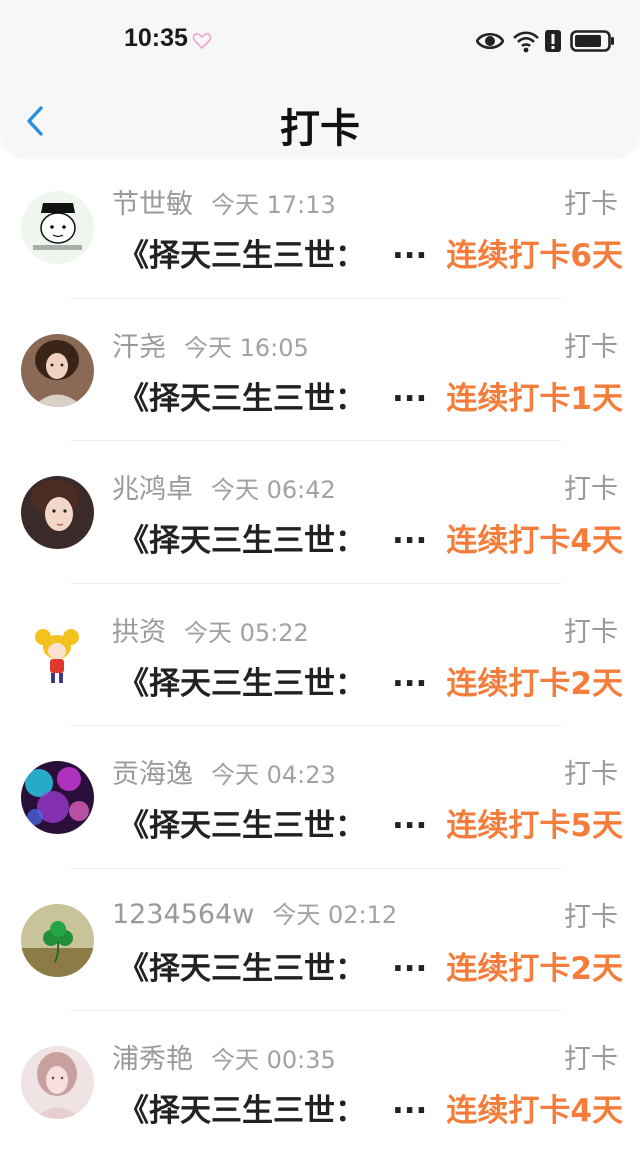 This screenshot has width=640, height=1154. What do you see at coordinates (139, 347) in the screenshot?
I see `user-name: 汗尧` at bounding box center [139, 347].